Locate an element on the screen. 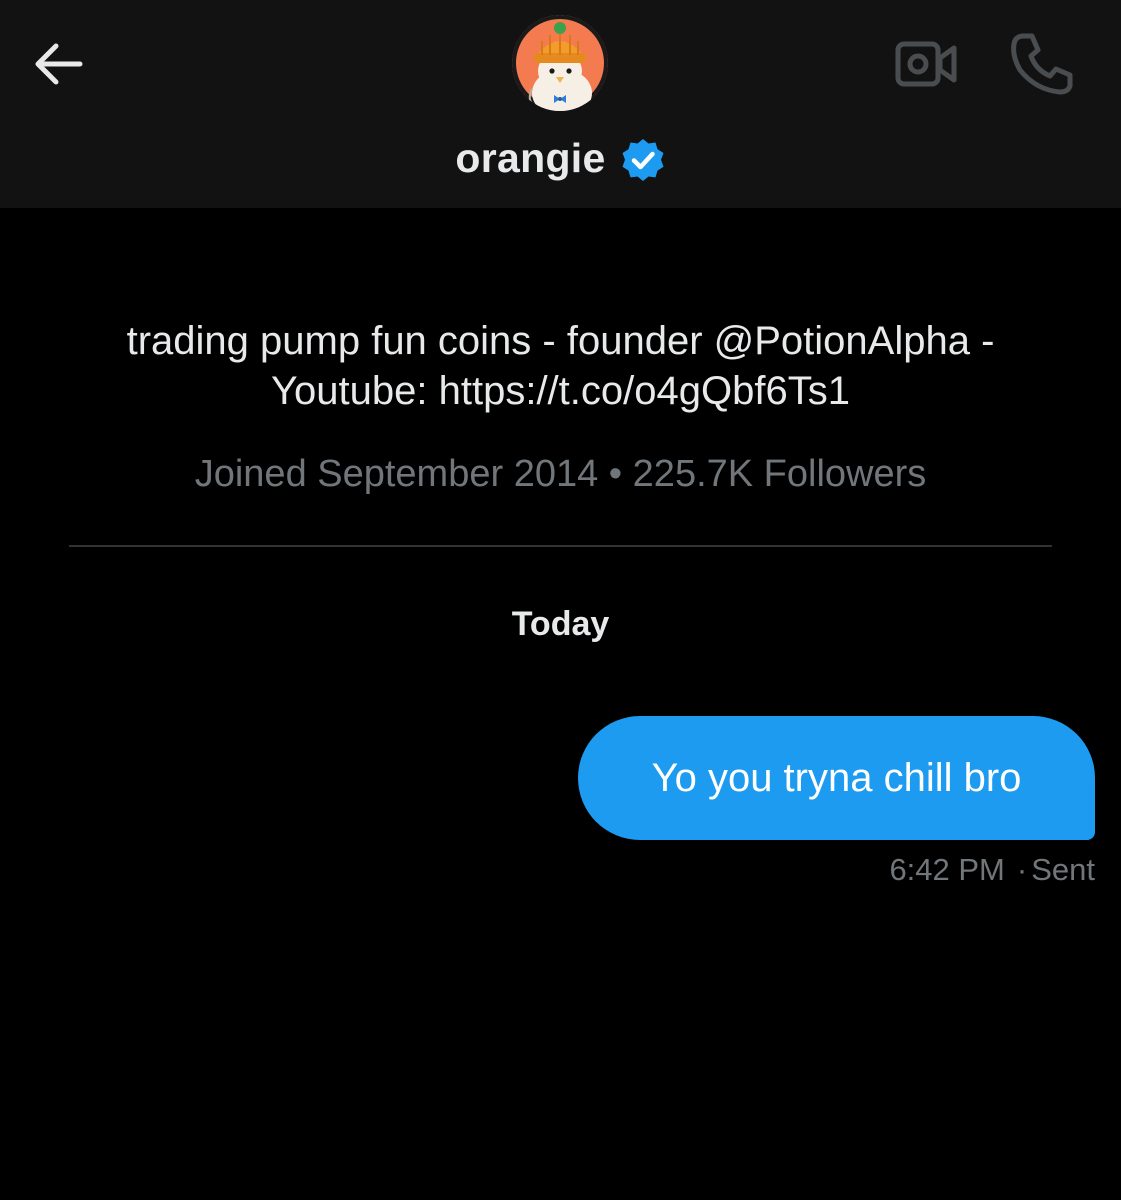 The height and width of the screenshot is (1200, 1121). penguin-avatar-image is located at coordinates (560, 63).